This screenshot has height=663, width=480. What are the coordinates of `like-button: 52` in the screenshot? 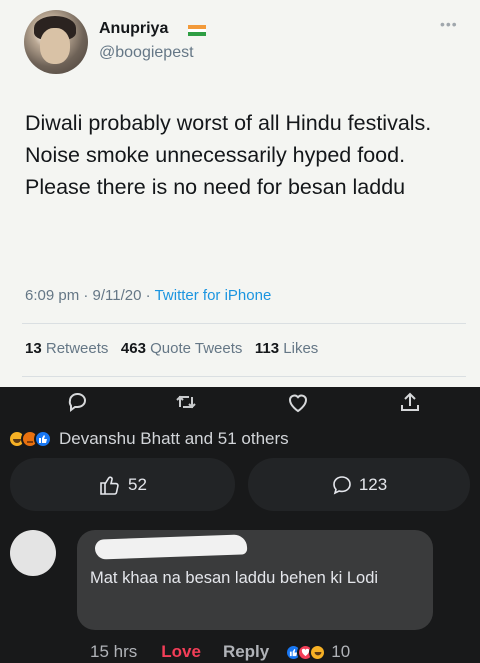 It's located at (122, 484).